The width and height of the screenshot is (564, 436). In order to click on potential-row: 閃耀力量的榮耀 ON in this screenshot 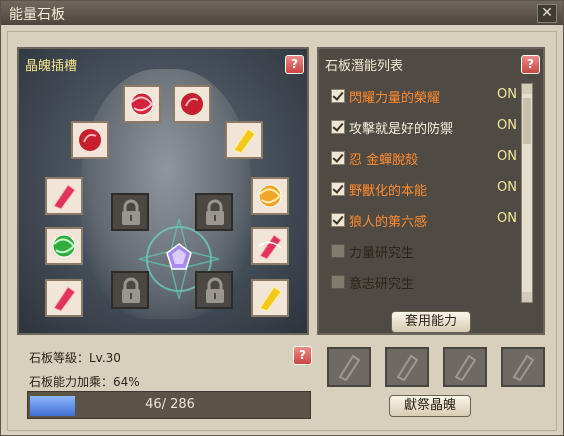, I will do `click(422, 96)`.